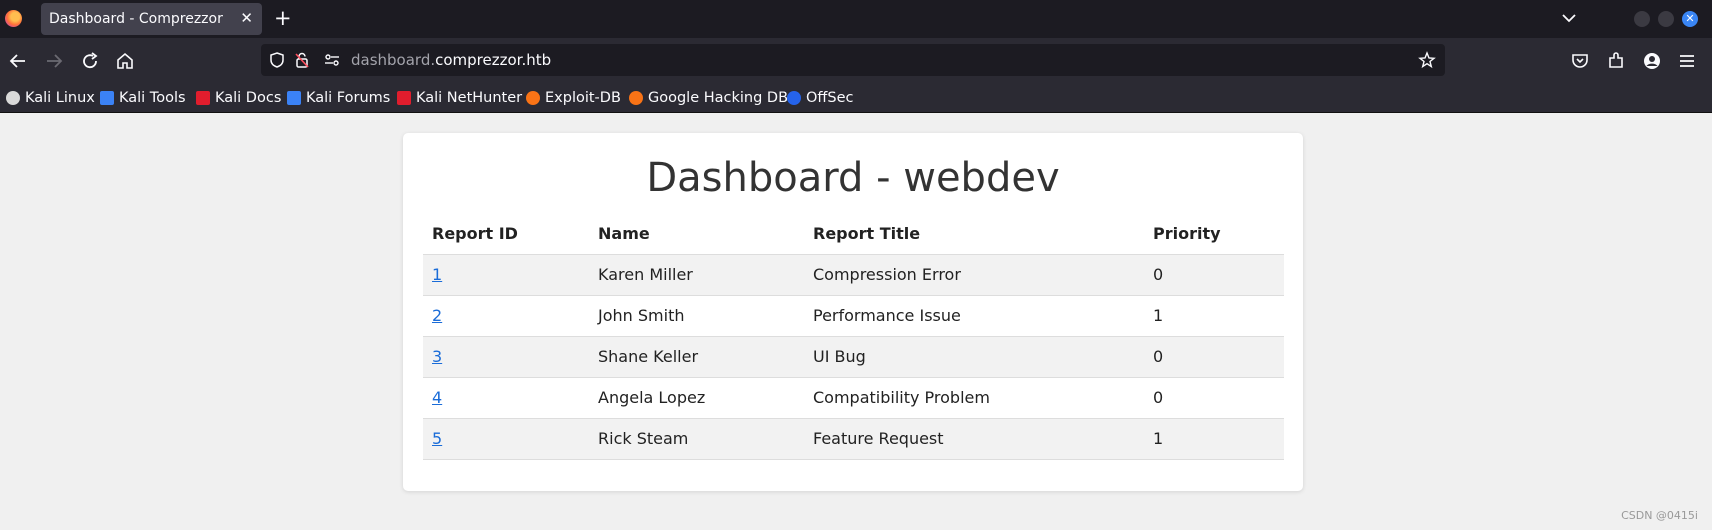 Image resolution: width=1712 pixels, height=530 pixels. What do you see at coordinates (794, 98) in the screenshot?
I see `offsec-icon` at bounding box center [794, 98].